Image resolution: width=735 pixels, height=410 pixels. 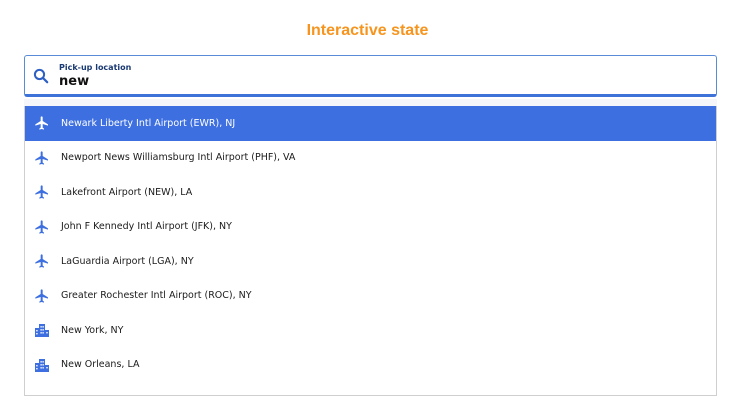 What do you see at coordinates (370, 261) in the screenshot?
I see `suggestion-option: LaGuardia Airport (LGA), NY` at bounding box center [370, 261].